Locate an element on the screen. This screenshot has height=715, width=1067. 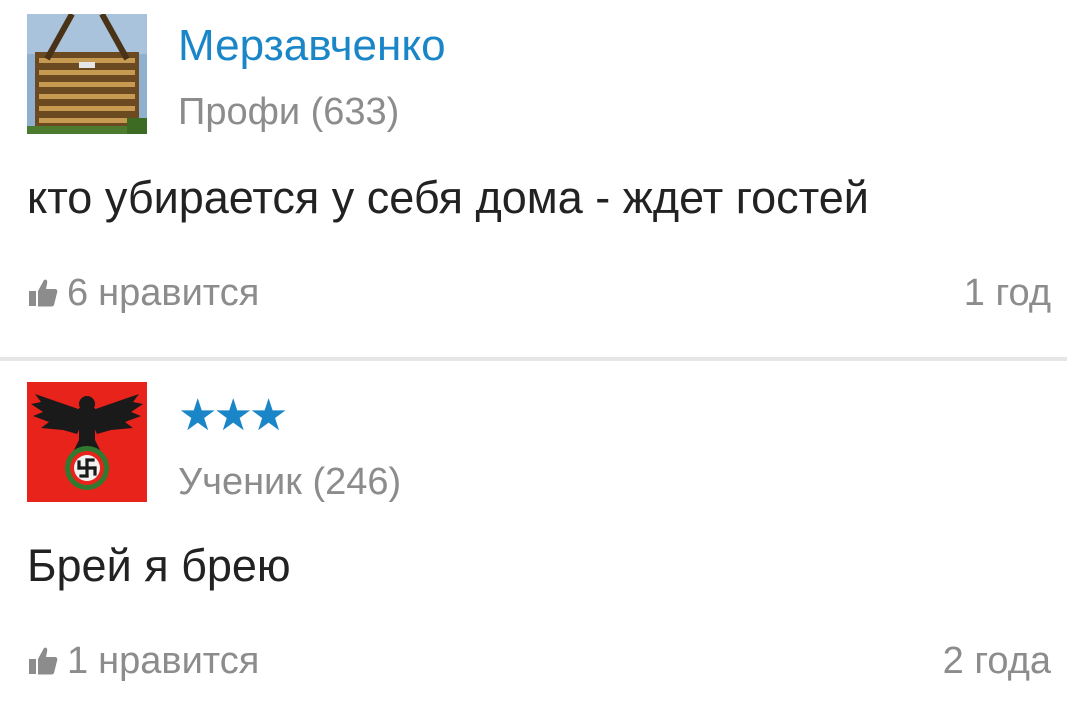
answer-text: Брей я брею is located at coordinates (159, 565).